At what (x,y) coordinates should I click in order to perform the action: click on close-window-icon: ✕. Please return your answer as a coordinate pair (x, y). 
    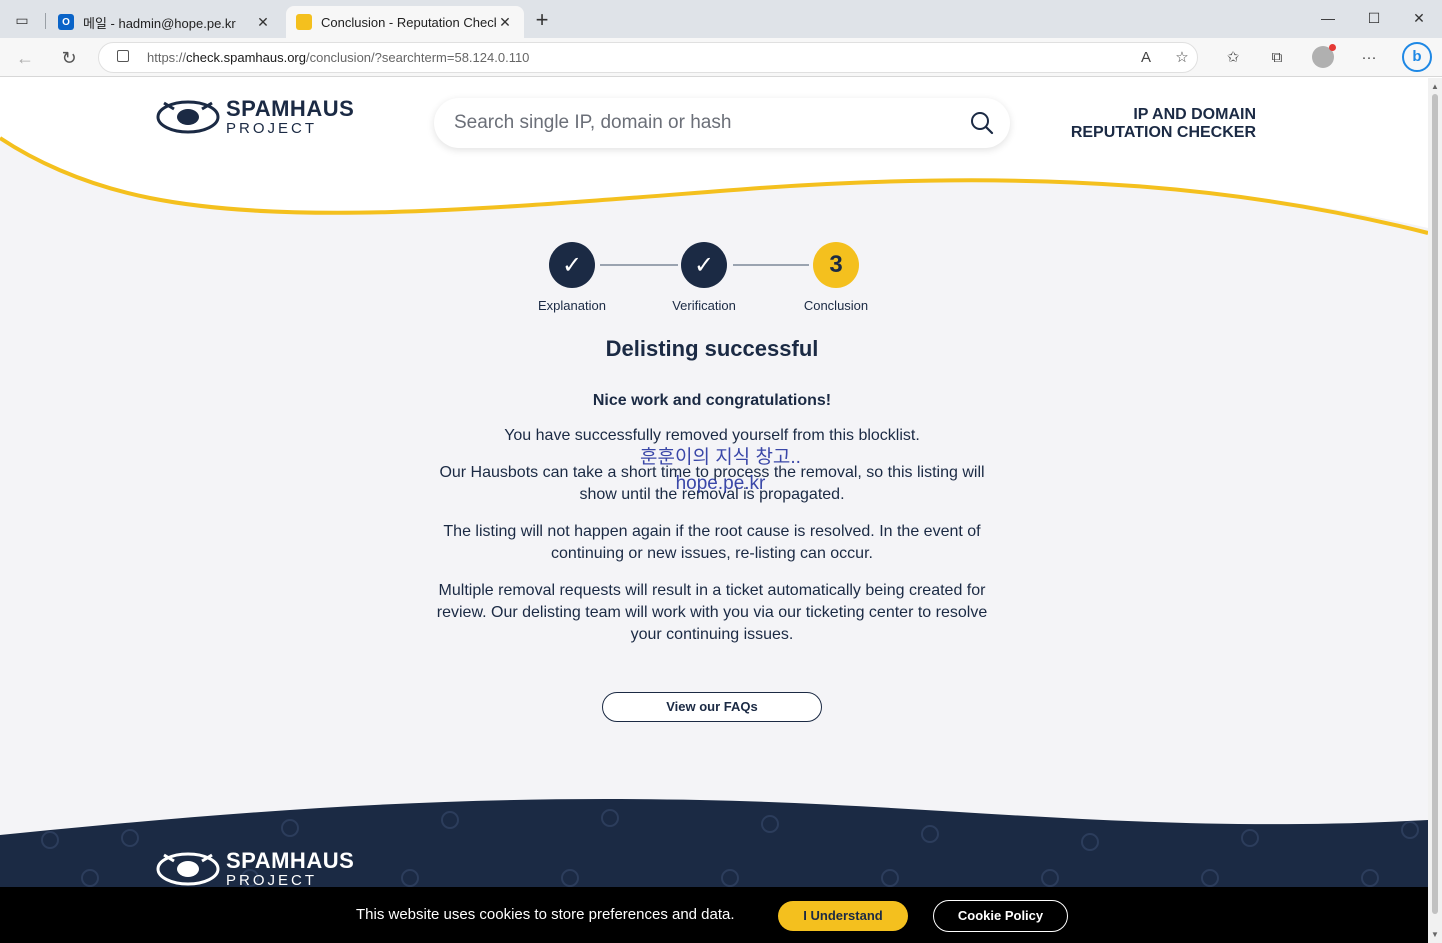
    Looking at the image, I should click on (1419, 18).